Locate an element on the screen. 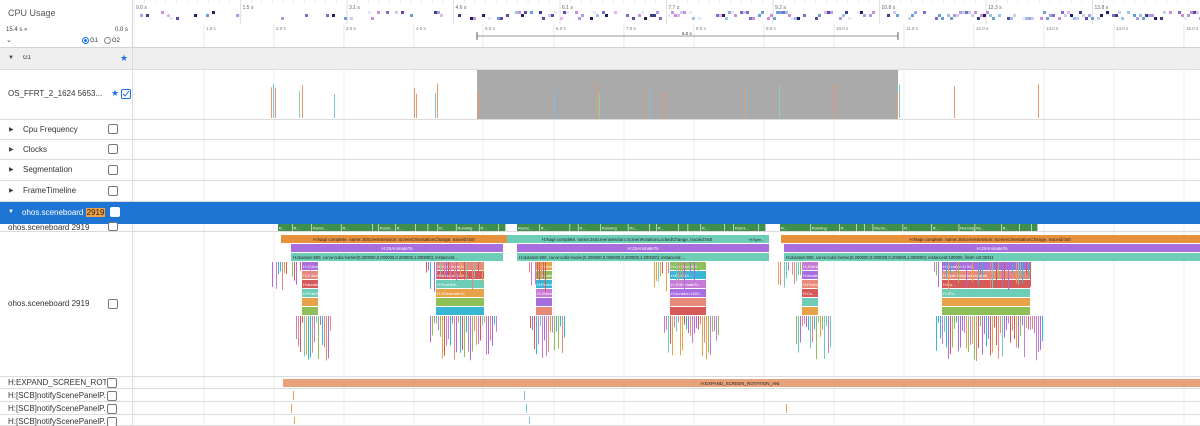 The width and height of the screenshot is (1200, 426). running-state-label: Running is located at coordinates (464, 228).